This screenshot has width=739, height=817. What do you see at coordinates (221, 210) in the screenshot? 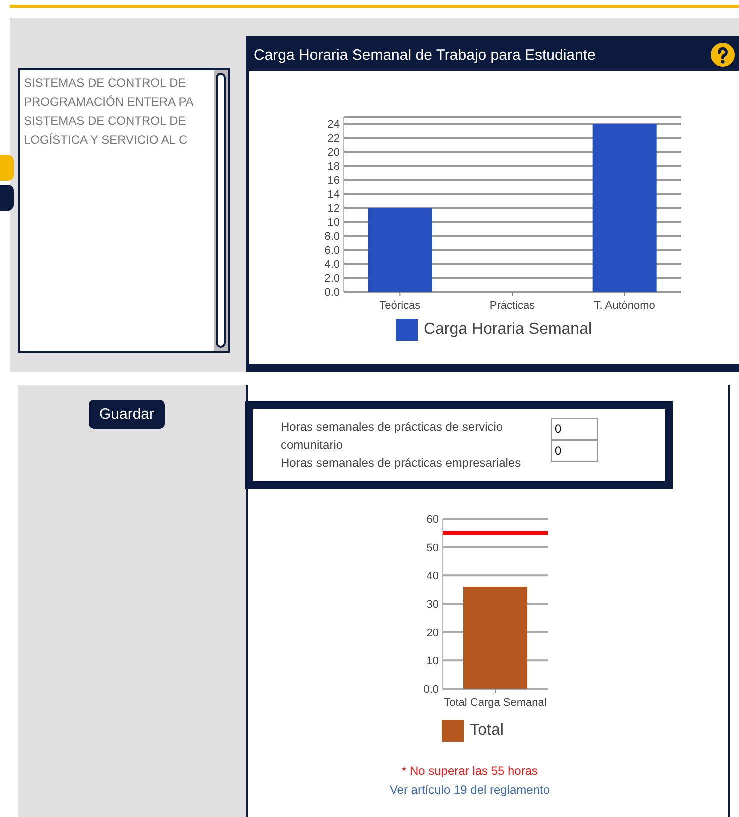
I see `scrollbar` at bounding box center [221, 210].